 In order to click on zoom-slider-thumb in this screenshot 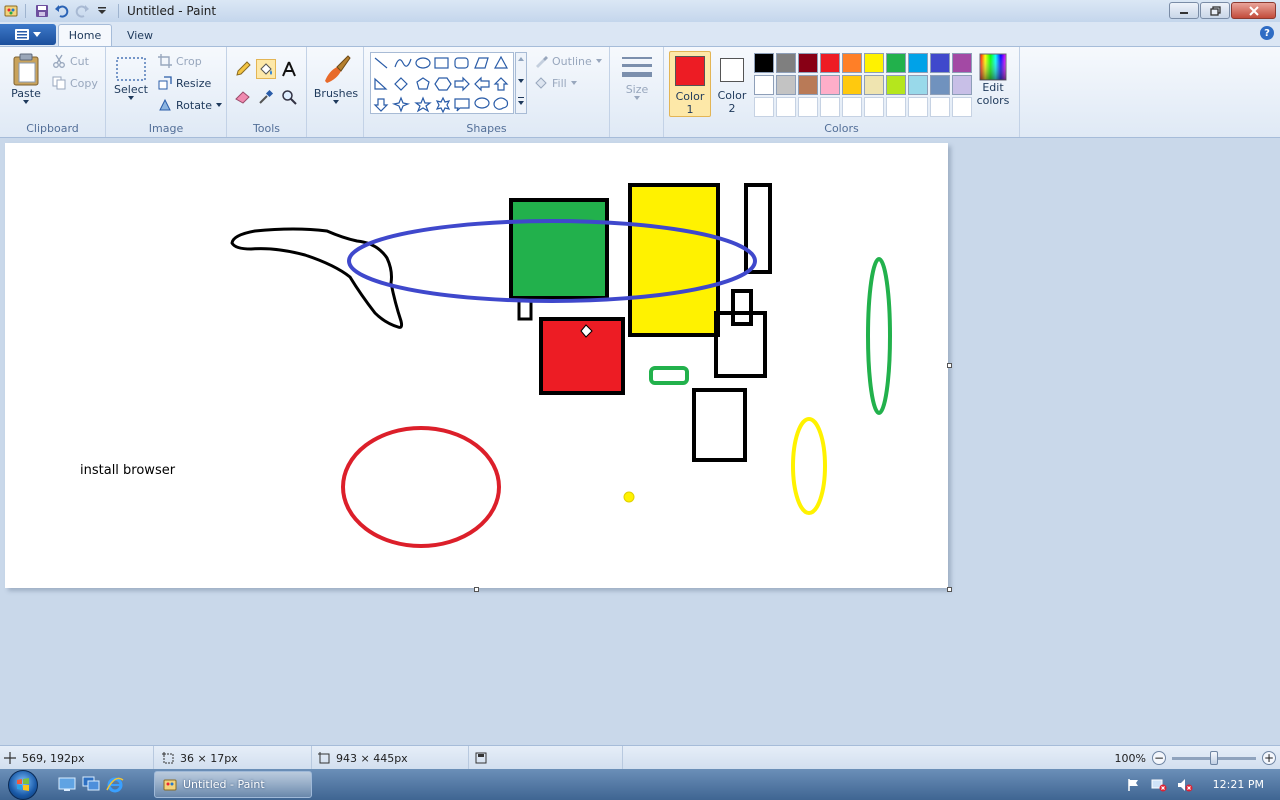, I will do `click(1214, 757)`.